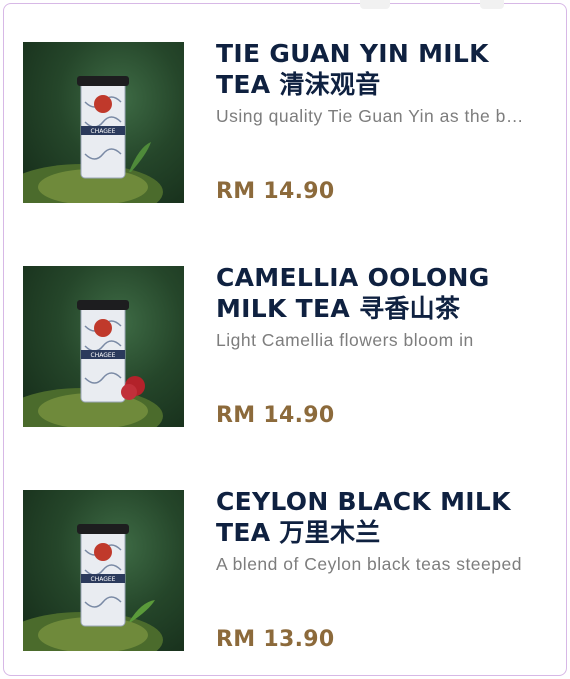 This screenshot has height=679, width=570. Describe the element at coordinates (275, 639) in the screenshot. I see `product-price: RM 13.90` at that location.